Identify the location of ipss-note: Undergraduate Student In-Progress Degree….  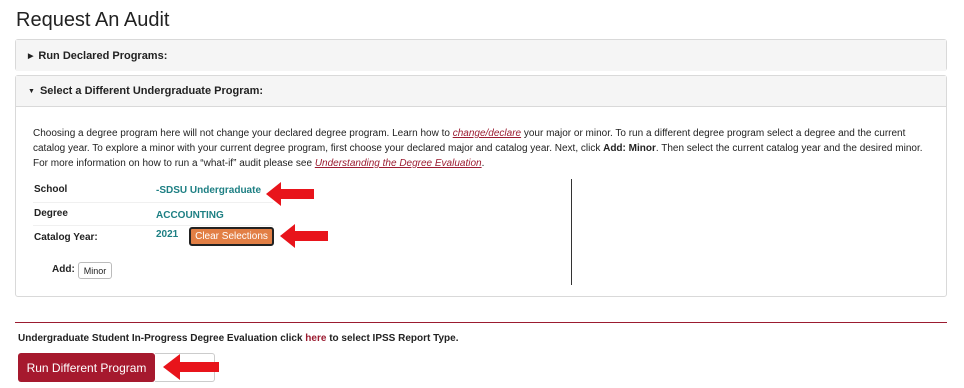
(238, 338).